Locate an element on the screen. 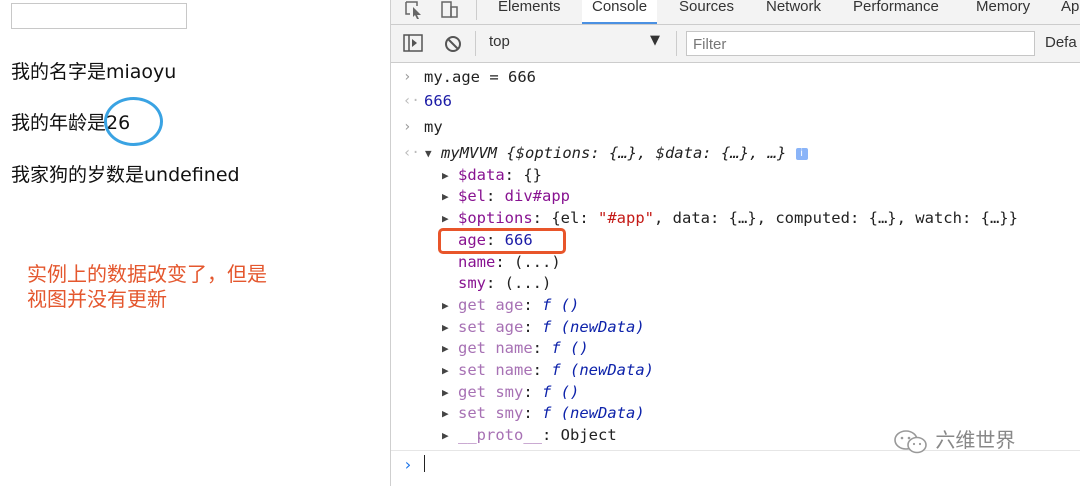 This screenshot has width=1080, height=486. sidebar-toggle-icon is located at coordinates (413, 45).